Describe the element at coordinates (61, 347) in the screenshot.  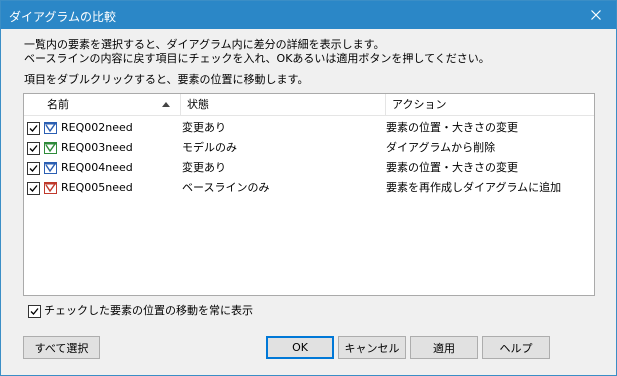
I see `select-all-button: すべて選択` at that location.